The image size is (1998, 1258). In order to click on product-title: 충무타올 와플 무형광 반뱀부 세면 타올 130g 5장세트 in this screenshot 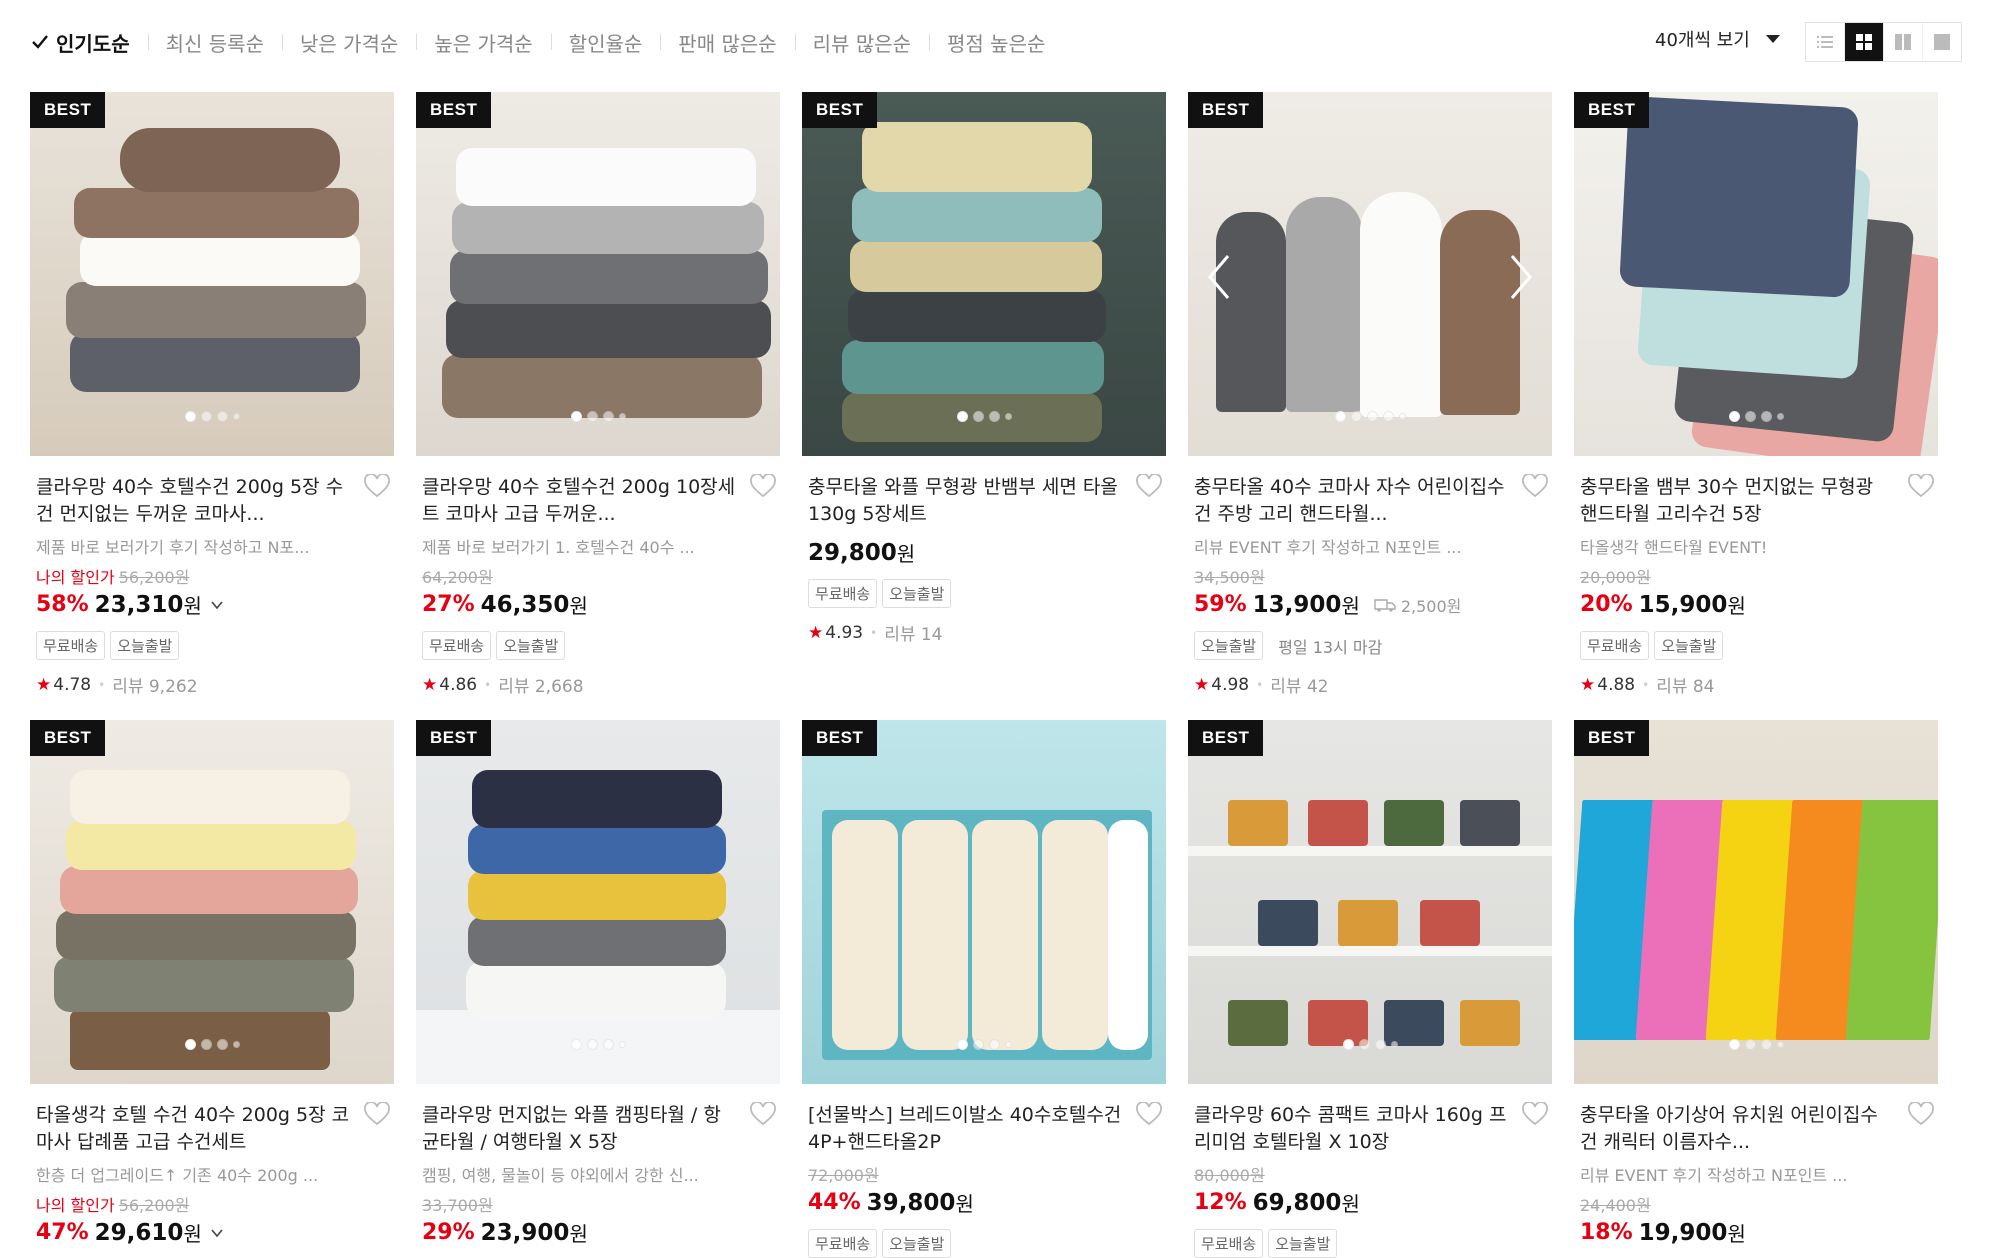, I will do `click(965, 501)`.